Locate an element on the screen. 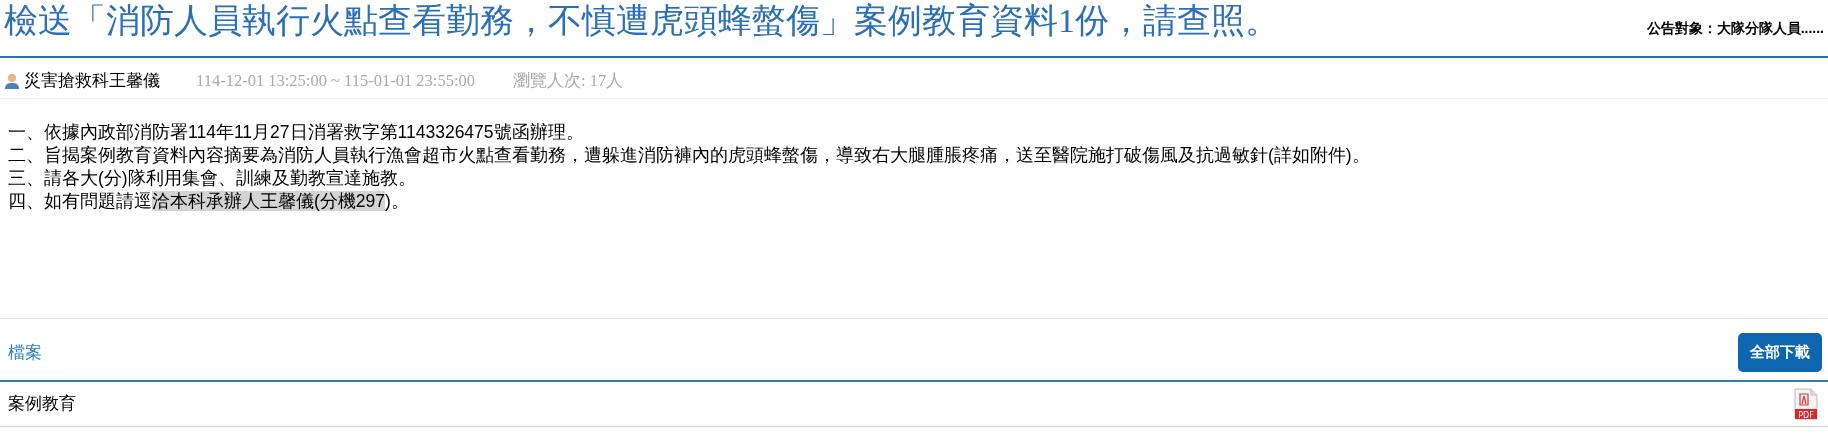  date-range: 114-12-01 13:25:00 ~ 115-01-01 23:55:00 is located at coordinates (336, 81).